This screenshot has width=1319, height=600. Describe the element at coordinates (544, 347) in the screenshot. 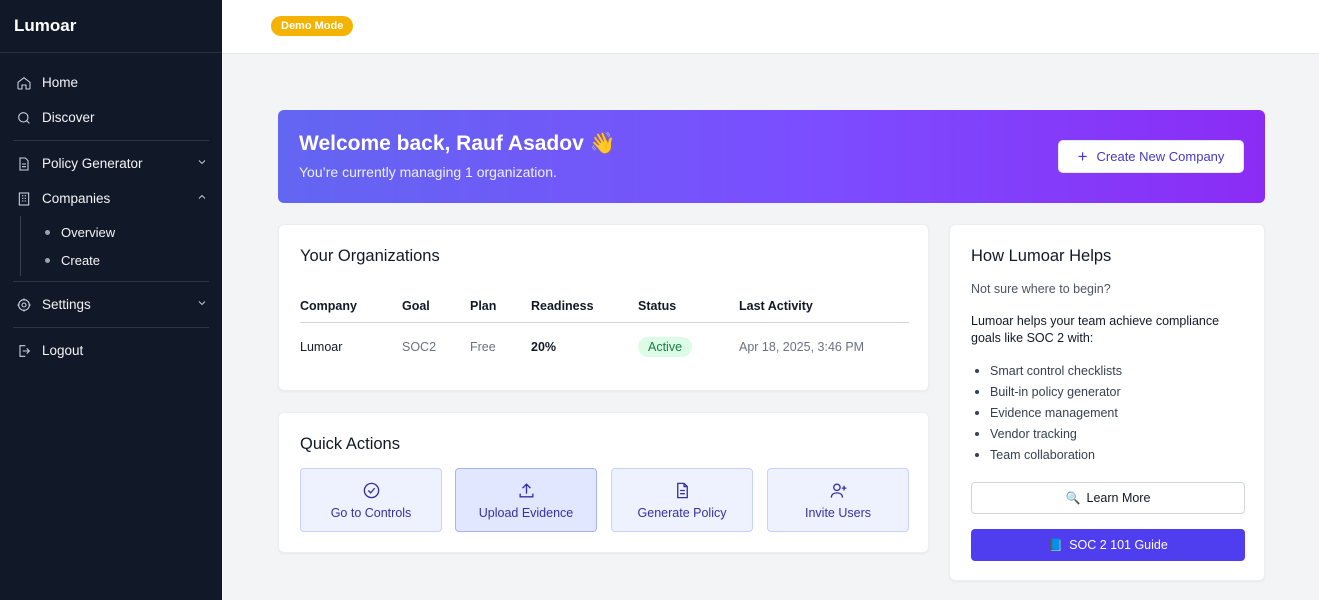

I see `readiness-cell: 20%` at that location.